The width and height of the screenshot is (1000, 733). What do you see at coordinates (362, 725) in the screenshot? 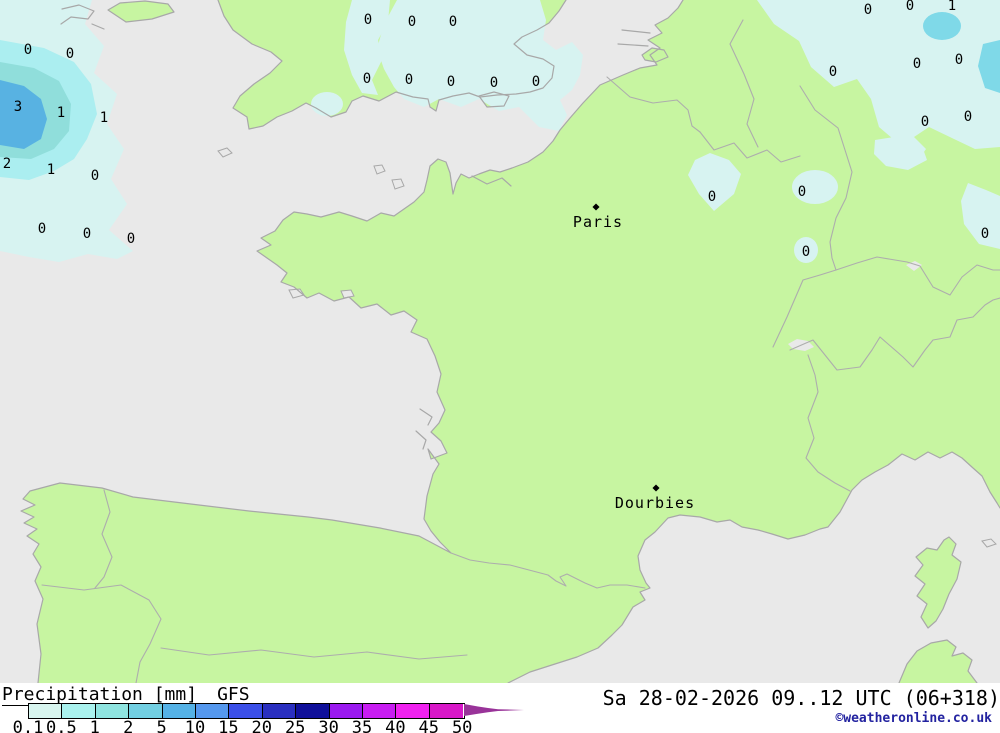
I see `colorbar-tick: 35` at bounding box center [362, 725].